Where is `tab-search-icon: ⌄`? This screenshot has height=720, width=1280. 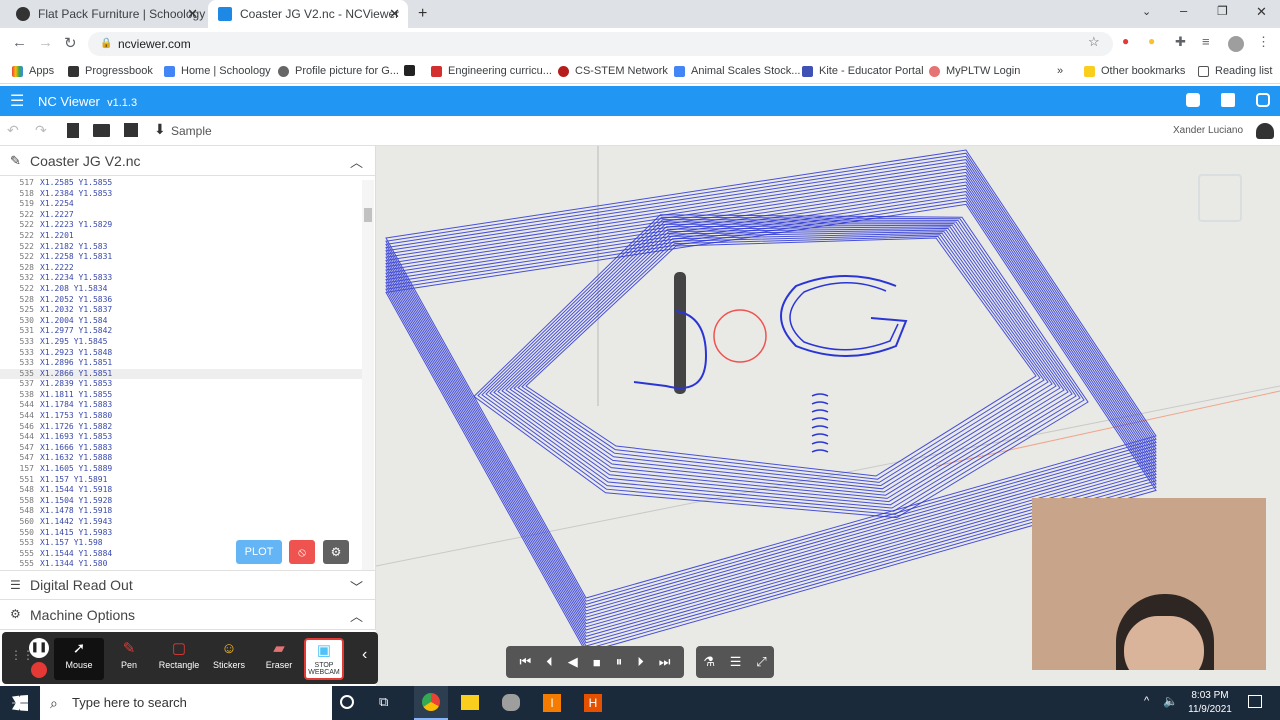
tab-search-icon: ⌄ is located at coordinates (1146, 11).